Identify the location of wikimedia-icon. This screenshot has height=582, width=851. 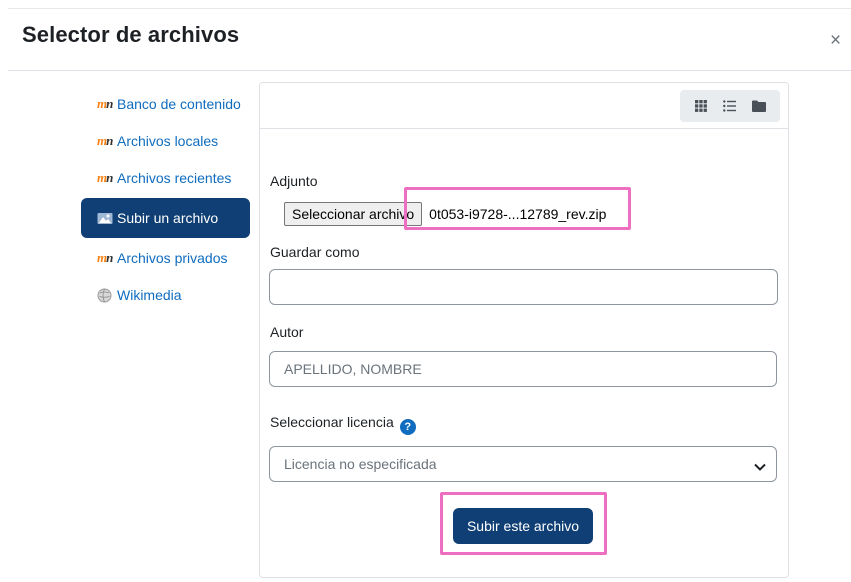
(107, 295).